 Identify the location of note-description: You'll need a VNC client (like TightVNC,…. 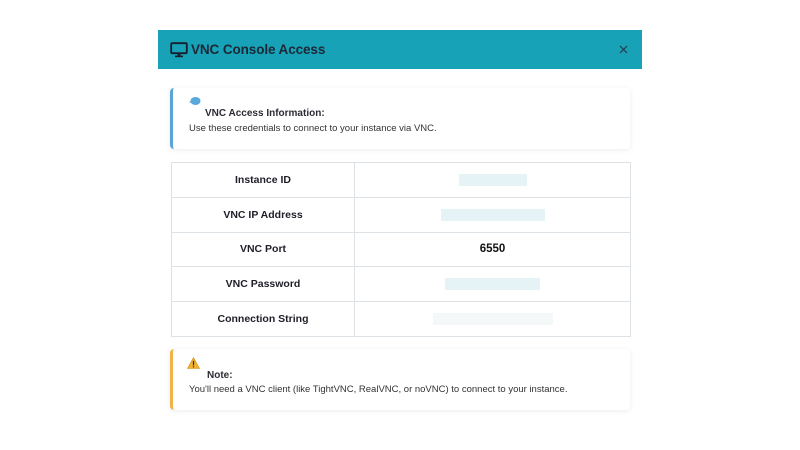
(378, 389).